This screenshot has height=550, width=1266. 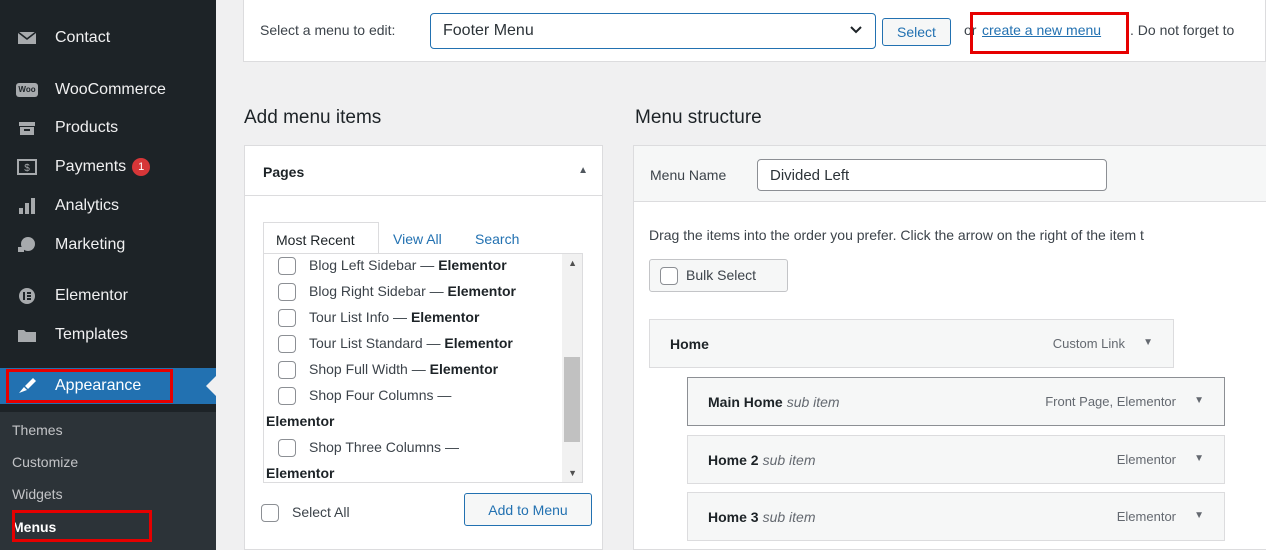 I want to click on sidebar-item-label: Payments, so click(x=91, y=167).